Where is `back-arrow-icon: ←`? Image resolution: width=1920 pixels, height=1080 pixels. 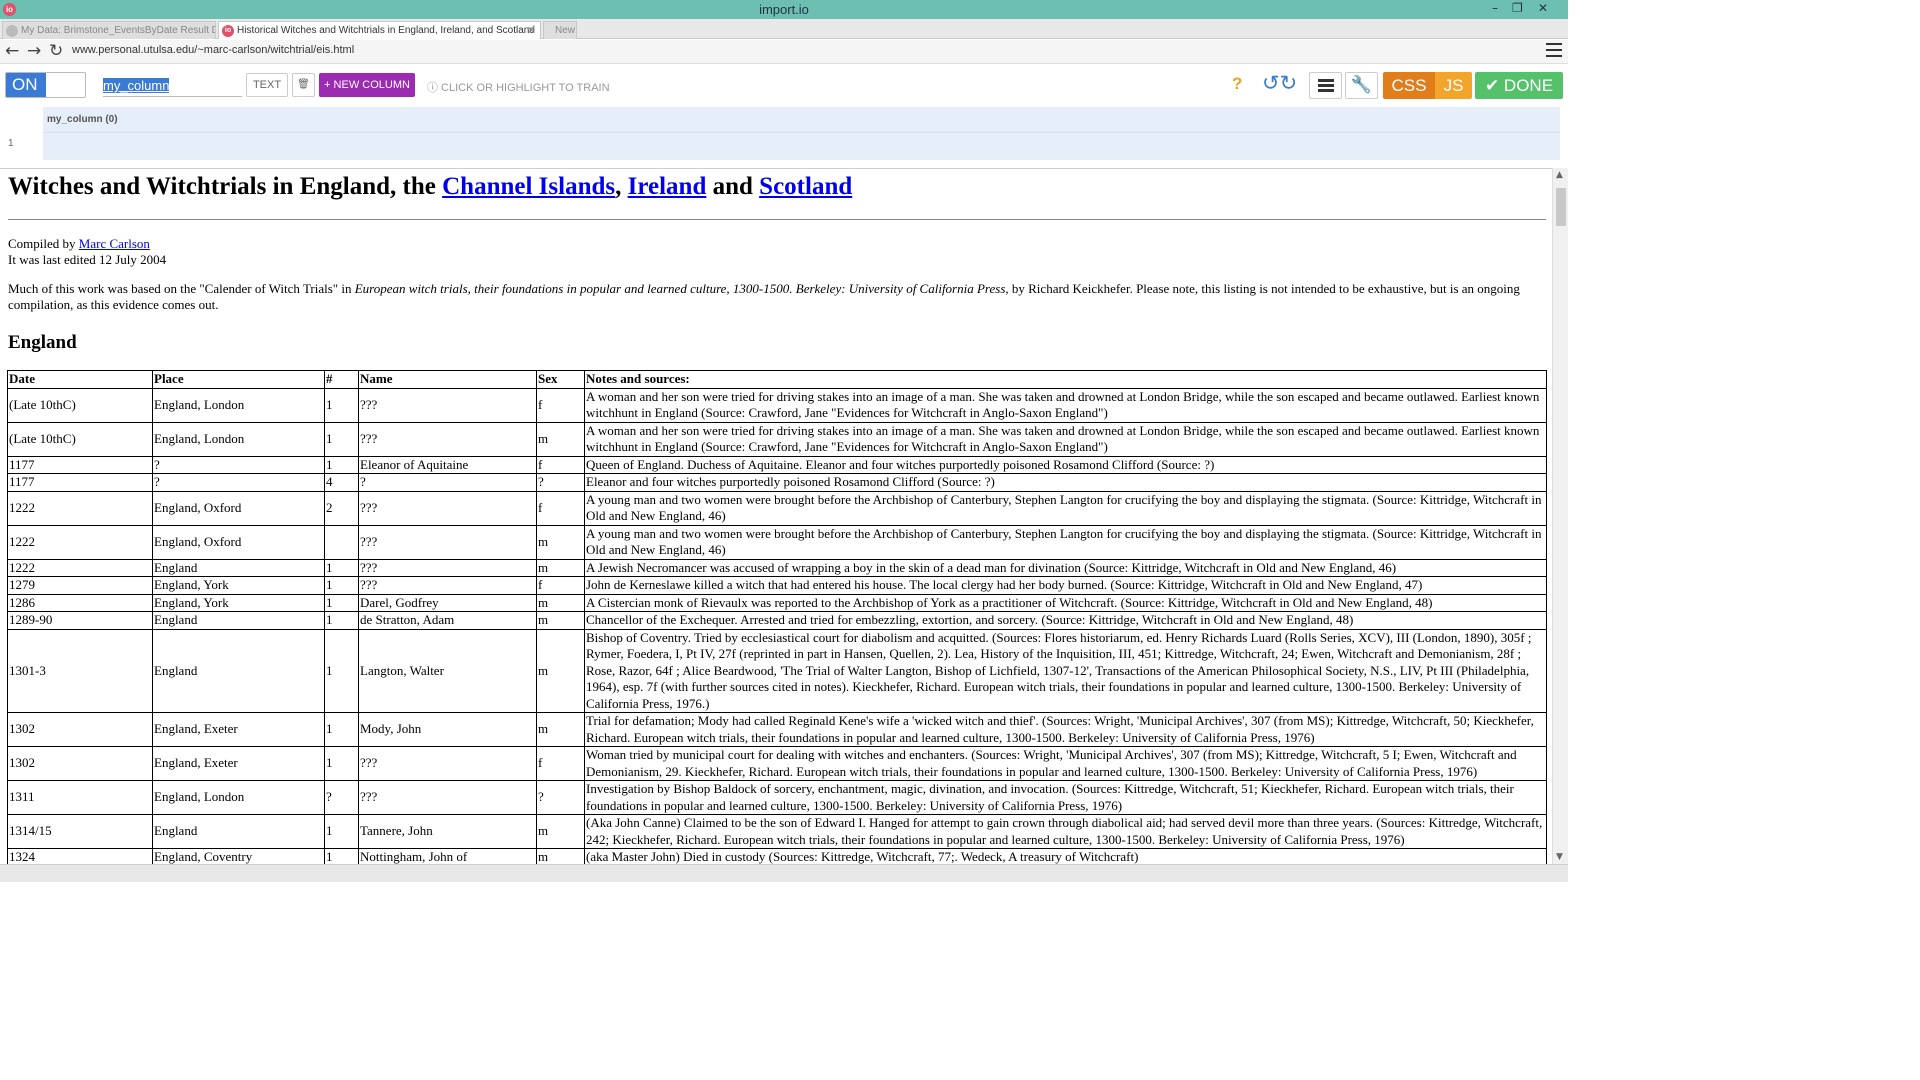
back-arrow-icon: ← is located at coordinates (12, 51).